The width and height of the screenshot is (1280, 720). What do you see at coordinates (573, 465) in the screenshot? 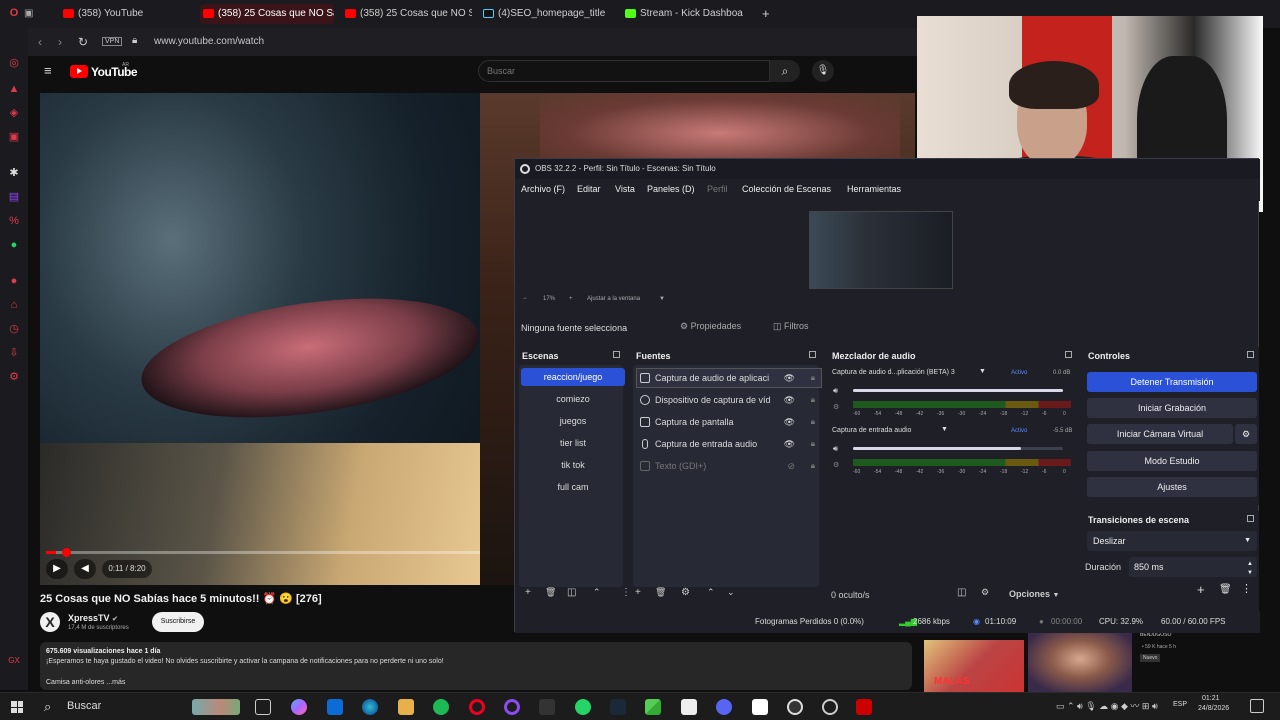
I see `scene-item: tik tok` at bounding box center [573, 465].